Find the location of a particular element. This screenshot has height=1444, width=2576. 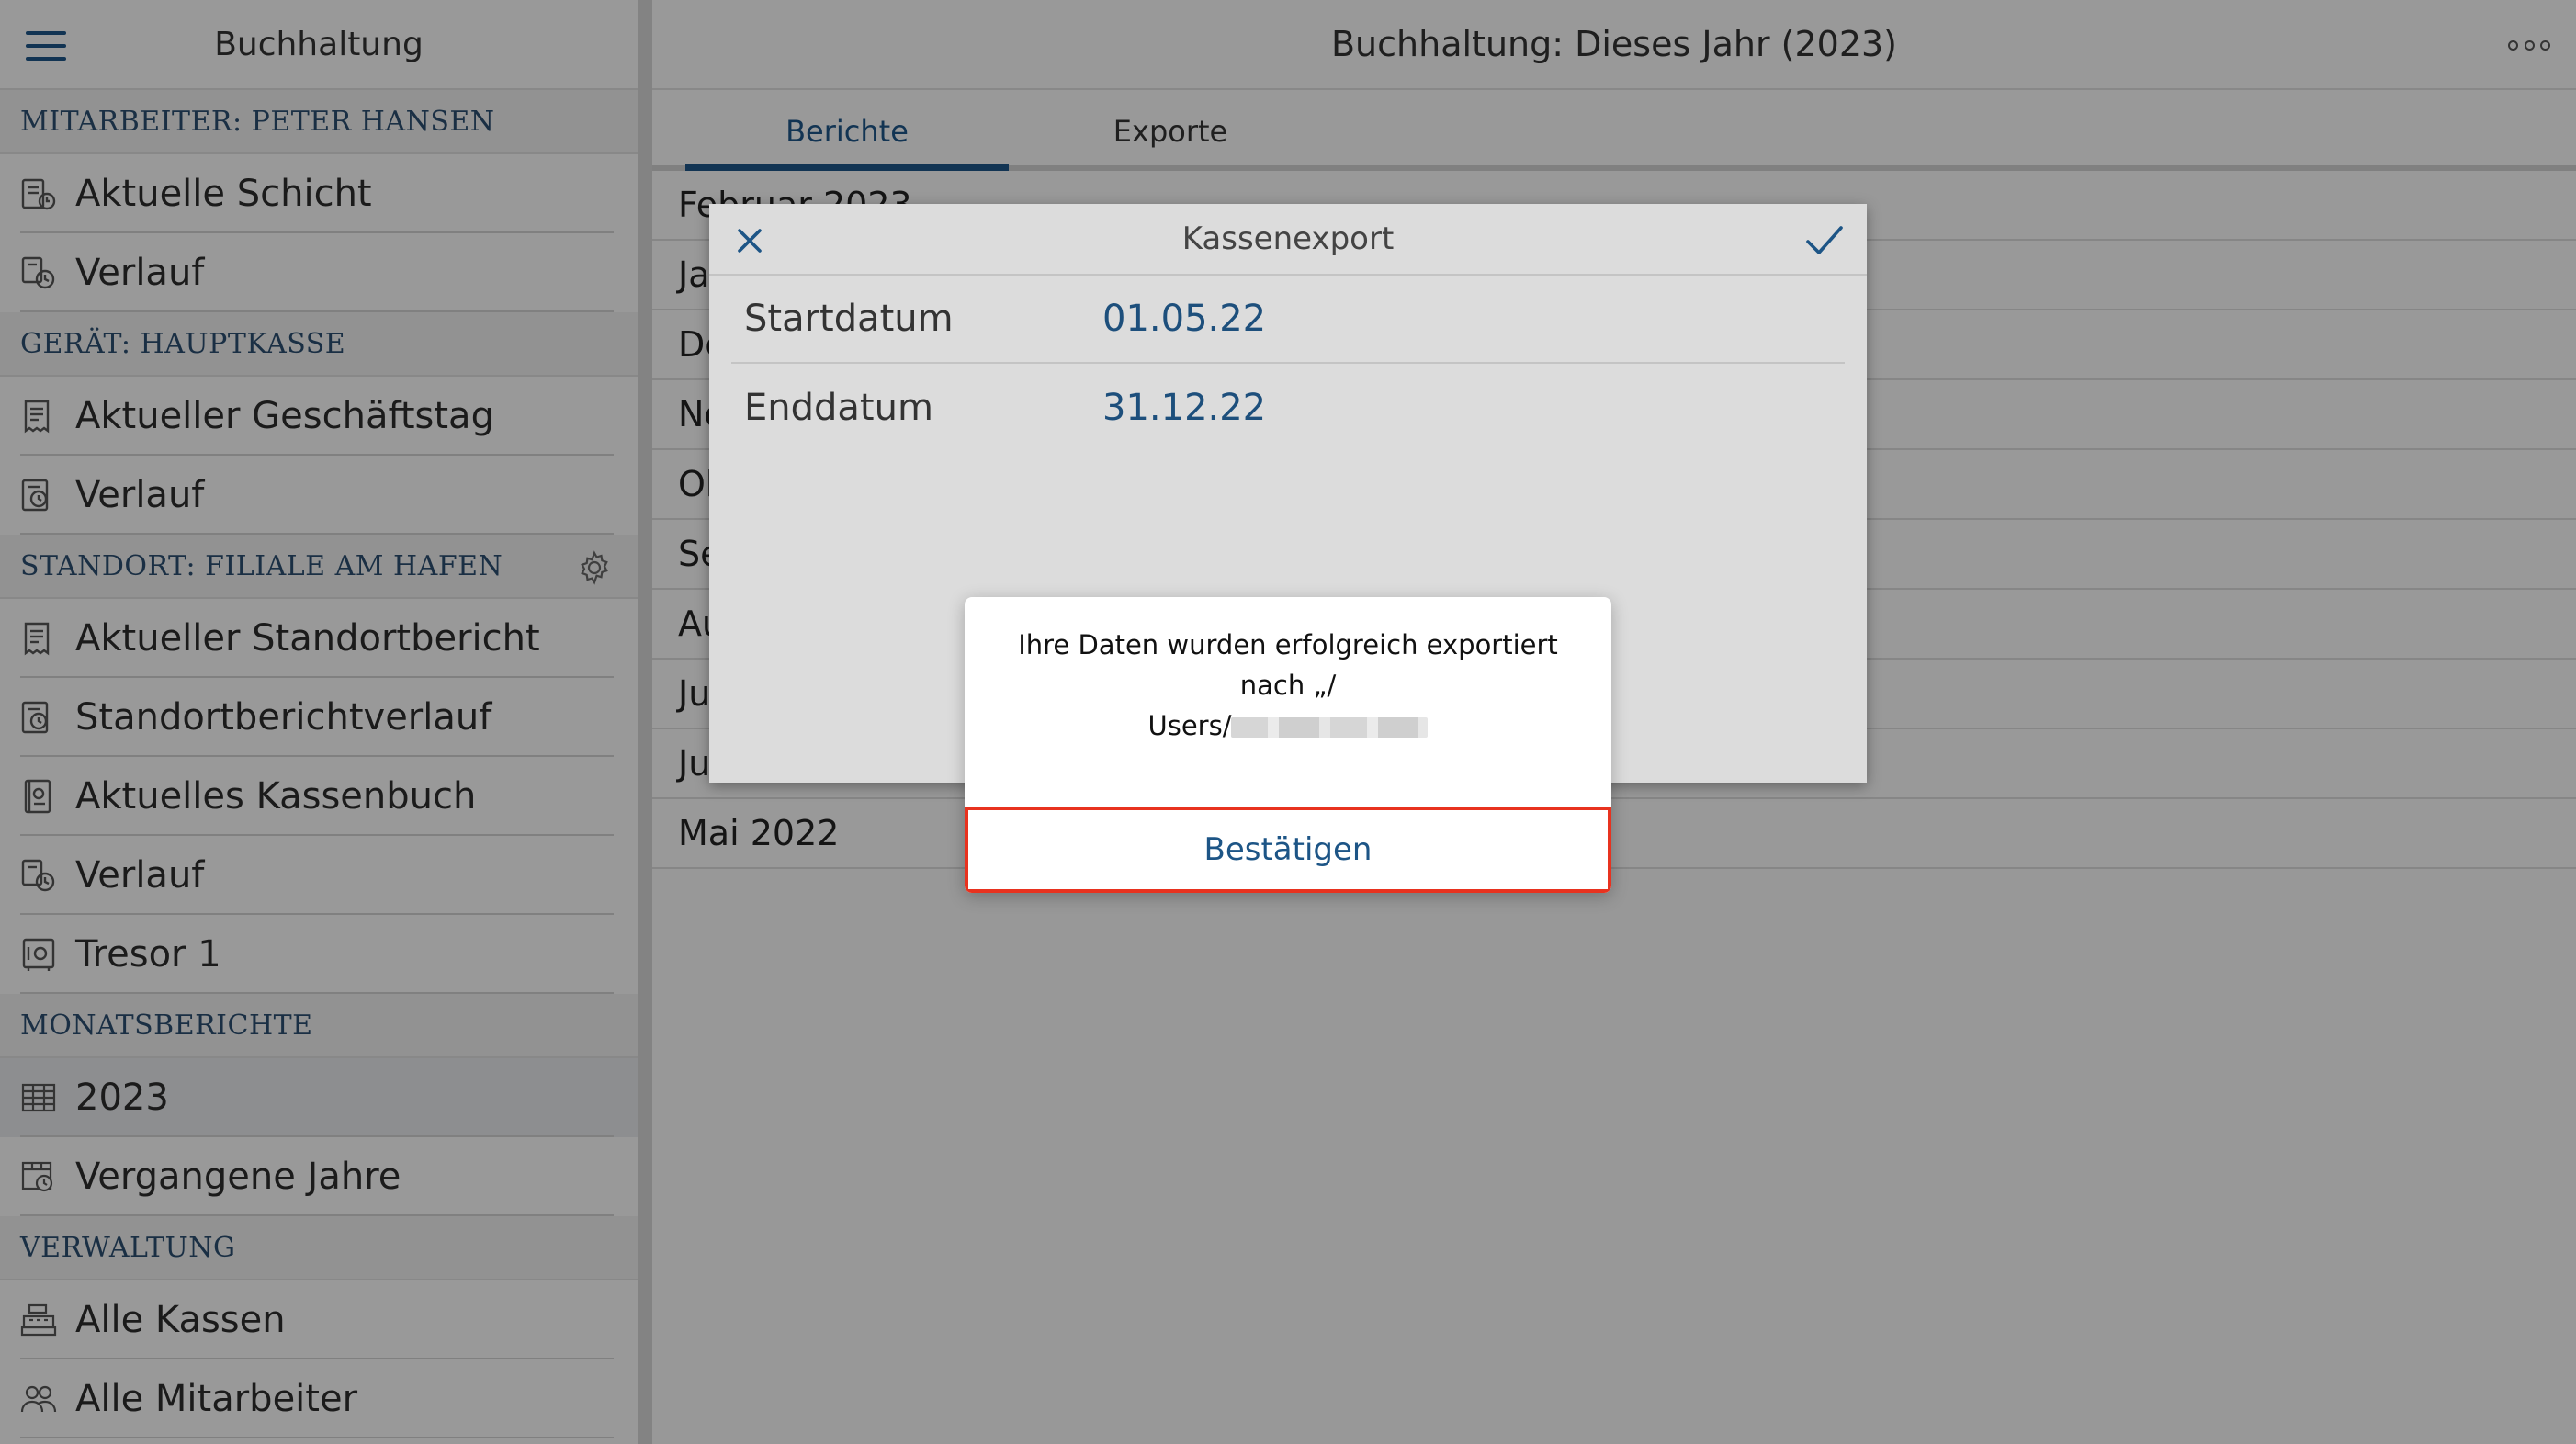

alert-message-line2: Users/ is located at coordinates (1288, 725).